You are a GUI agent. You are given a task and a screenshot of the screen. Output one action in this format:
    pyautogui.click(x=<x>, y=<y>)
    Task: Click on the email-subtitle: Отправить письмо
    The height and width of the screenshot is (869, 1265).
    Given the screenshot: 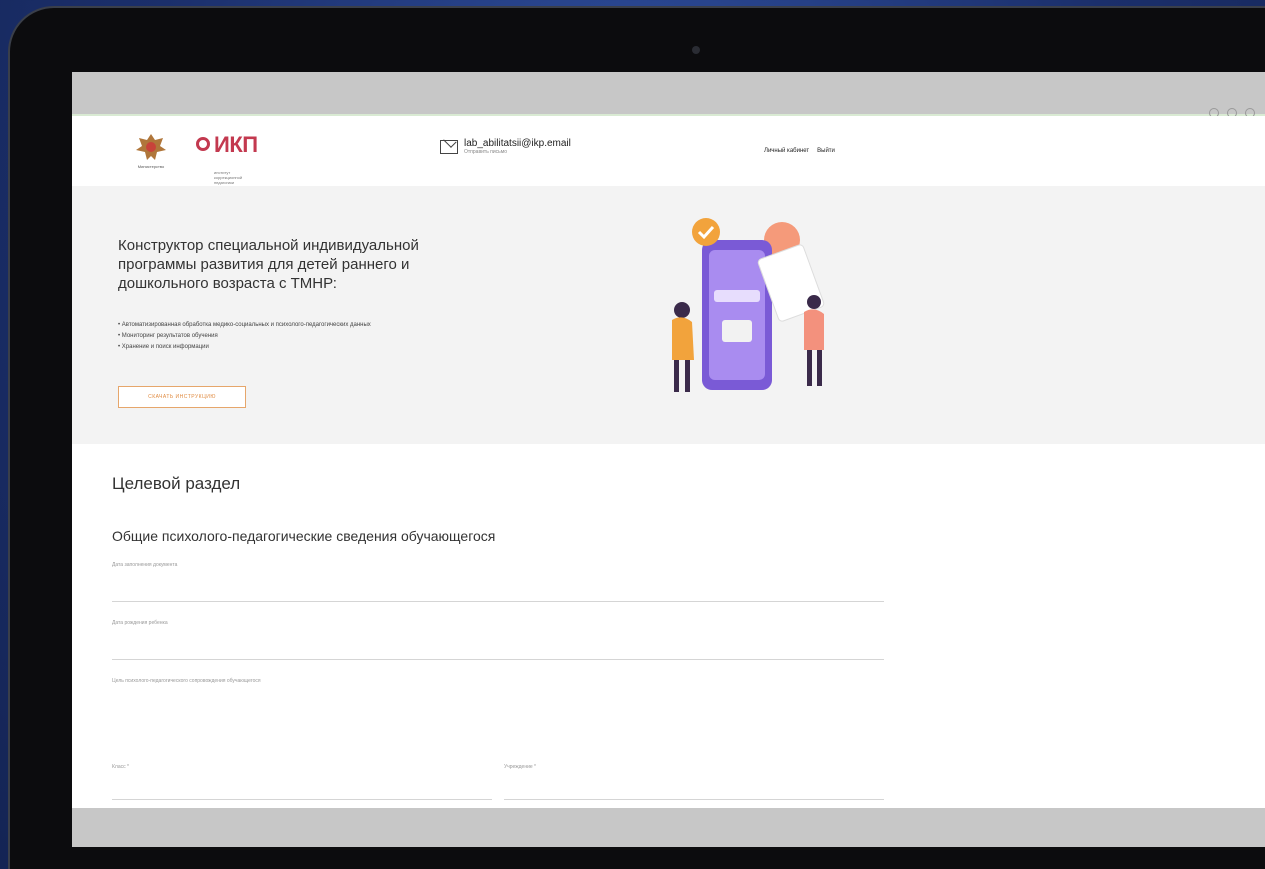 What is the action you would take?
    pyautogui.click(x=486, y=152)
    